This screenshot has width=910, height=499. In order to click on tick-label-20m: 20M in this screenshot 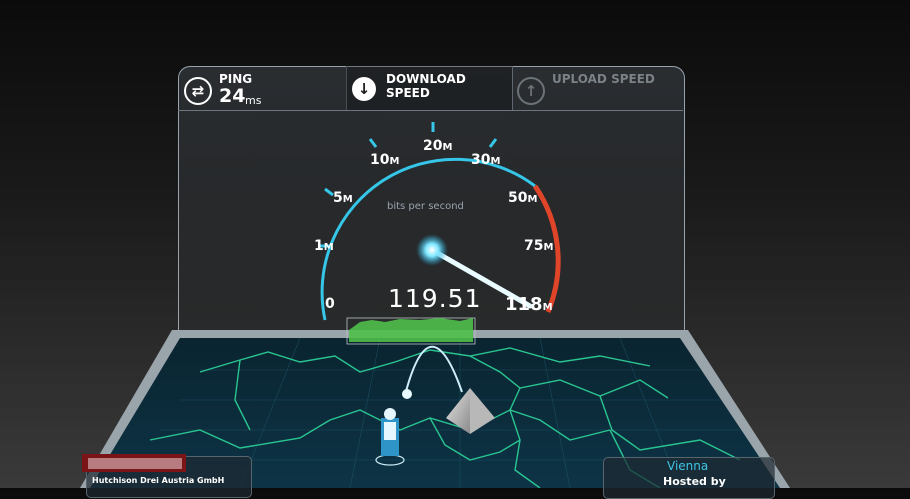, I will do `click(438, 146)`.